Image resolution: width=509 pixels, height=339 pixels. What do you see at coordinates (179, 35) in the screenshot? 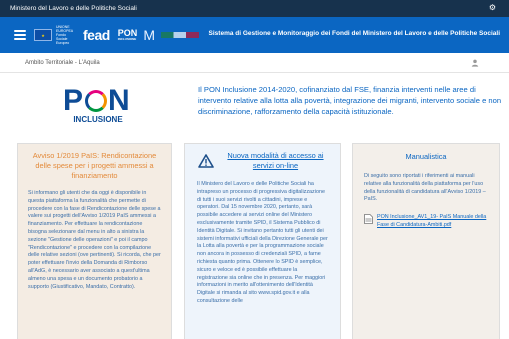
I see `ministry-logo-strip` at bounding box center [179, 35].